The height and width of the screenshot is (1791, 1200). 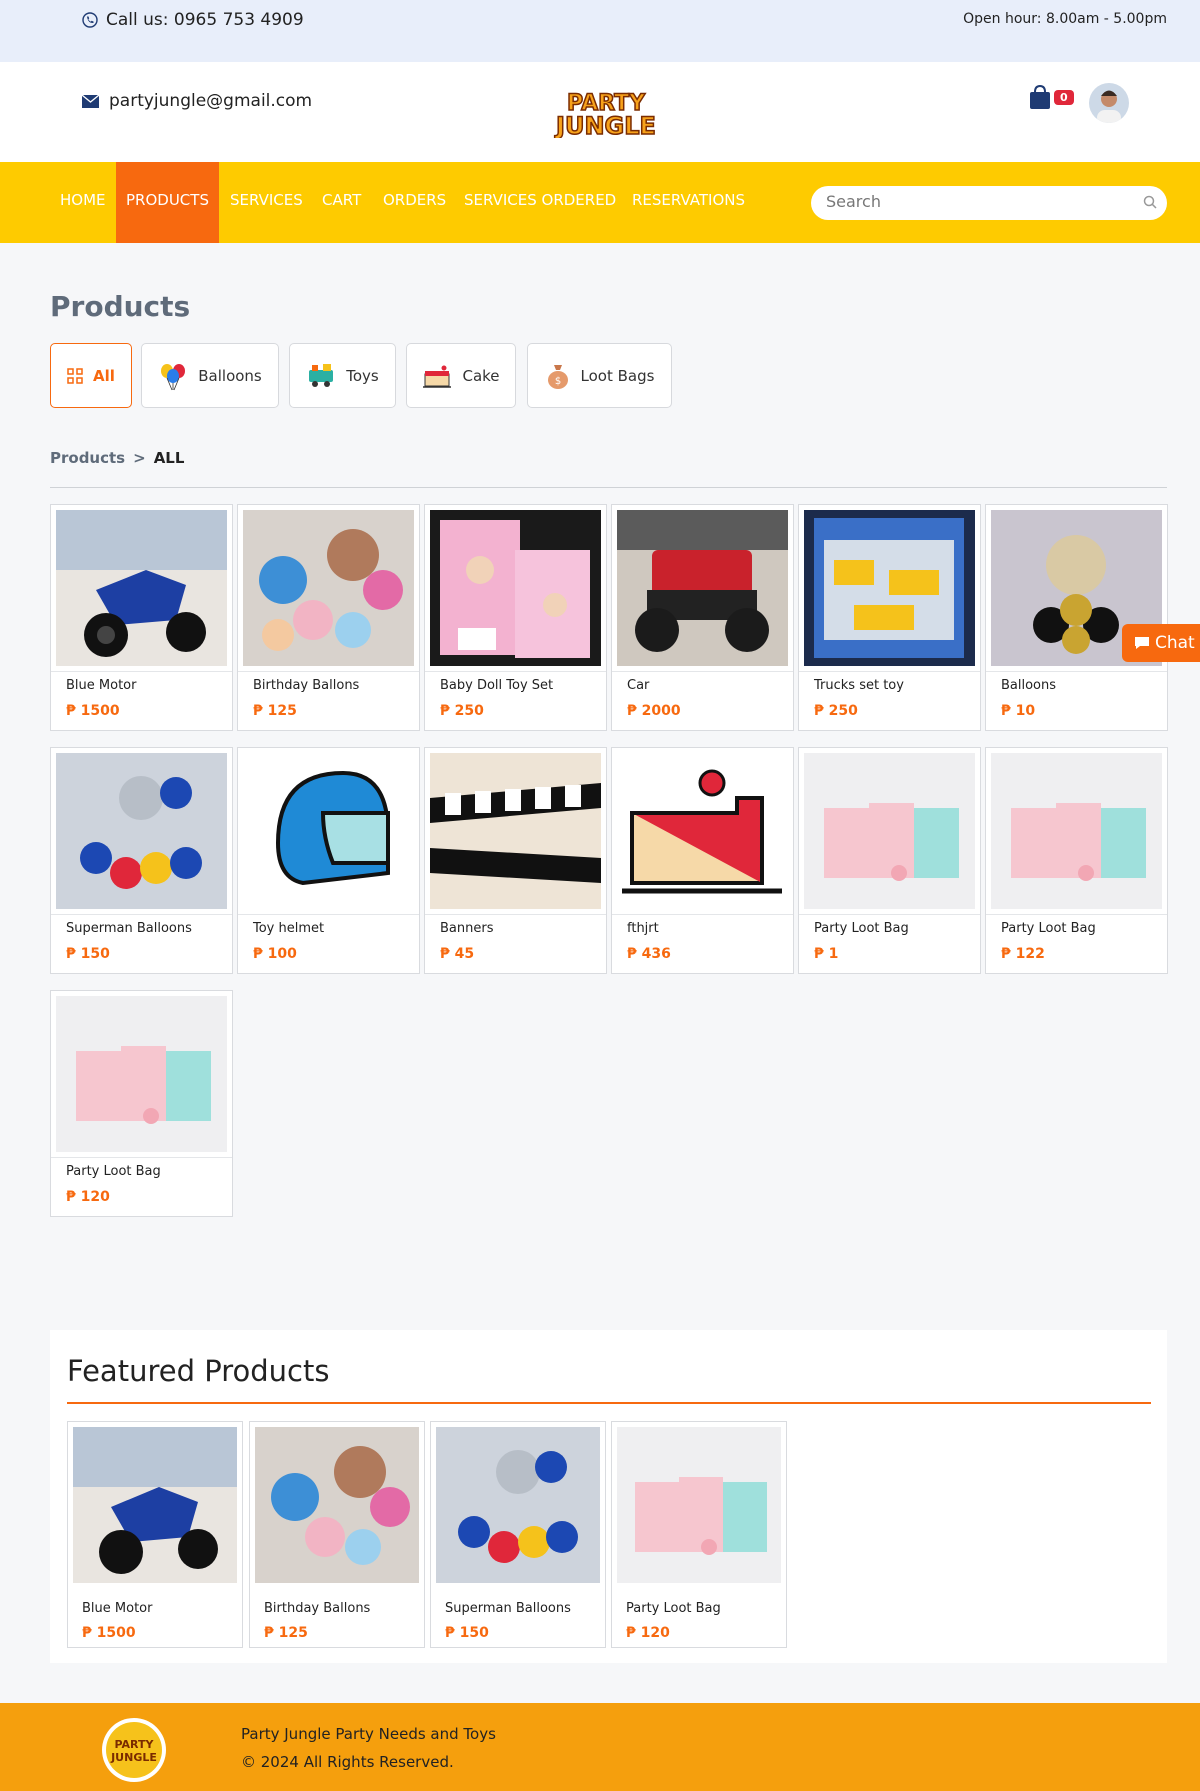 I want to click on svg-text: PARTY, so click(x=134, y=1744).